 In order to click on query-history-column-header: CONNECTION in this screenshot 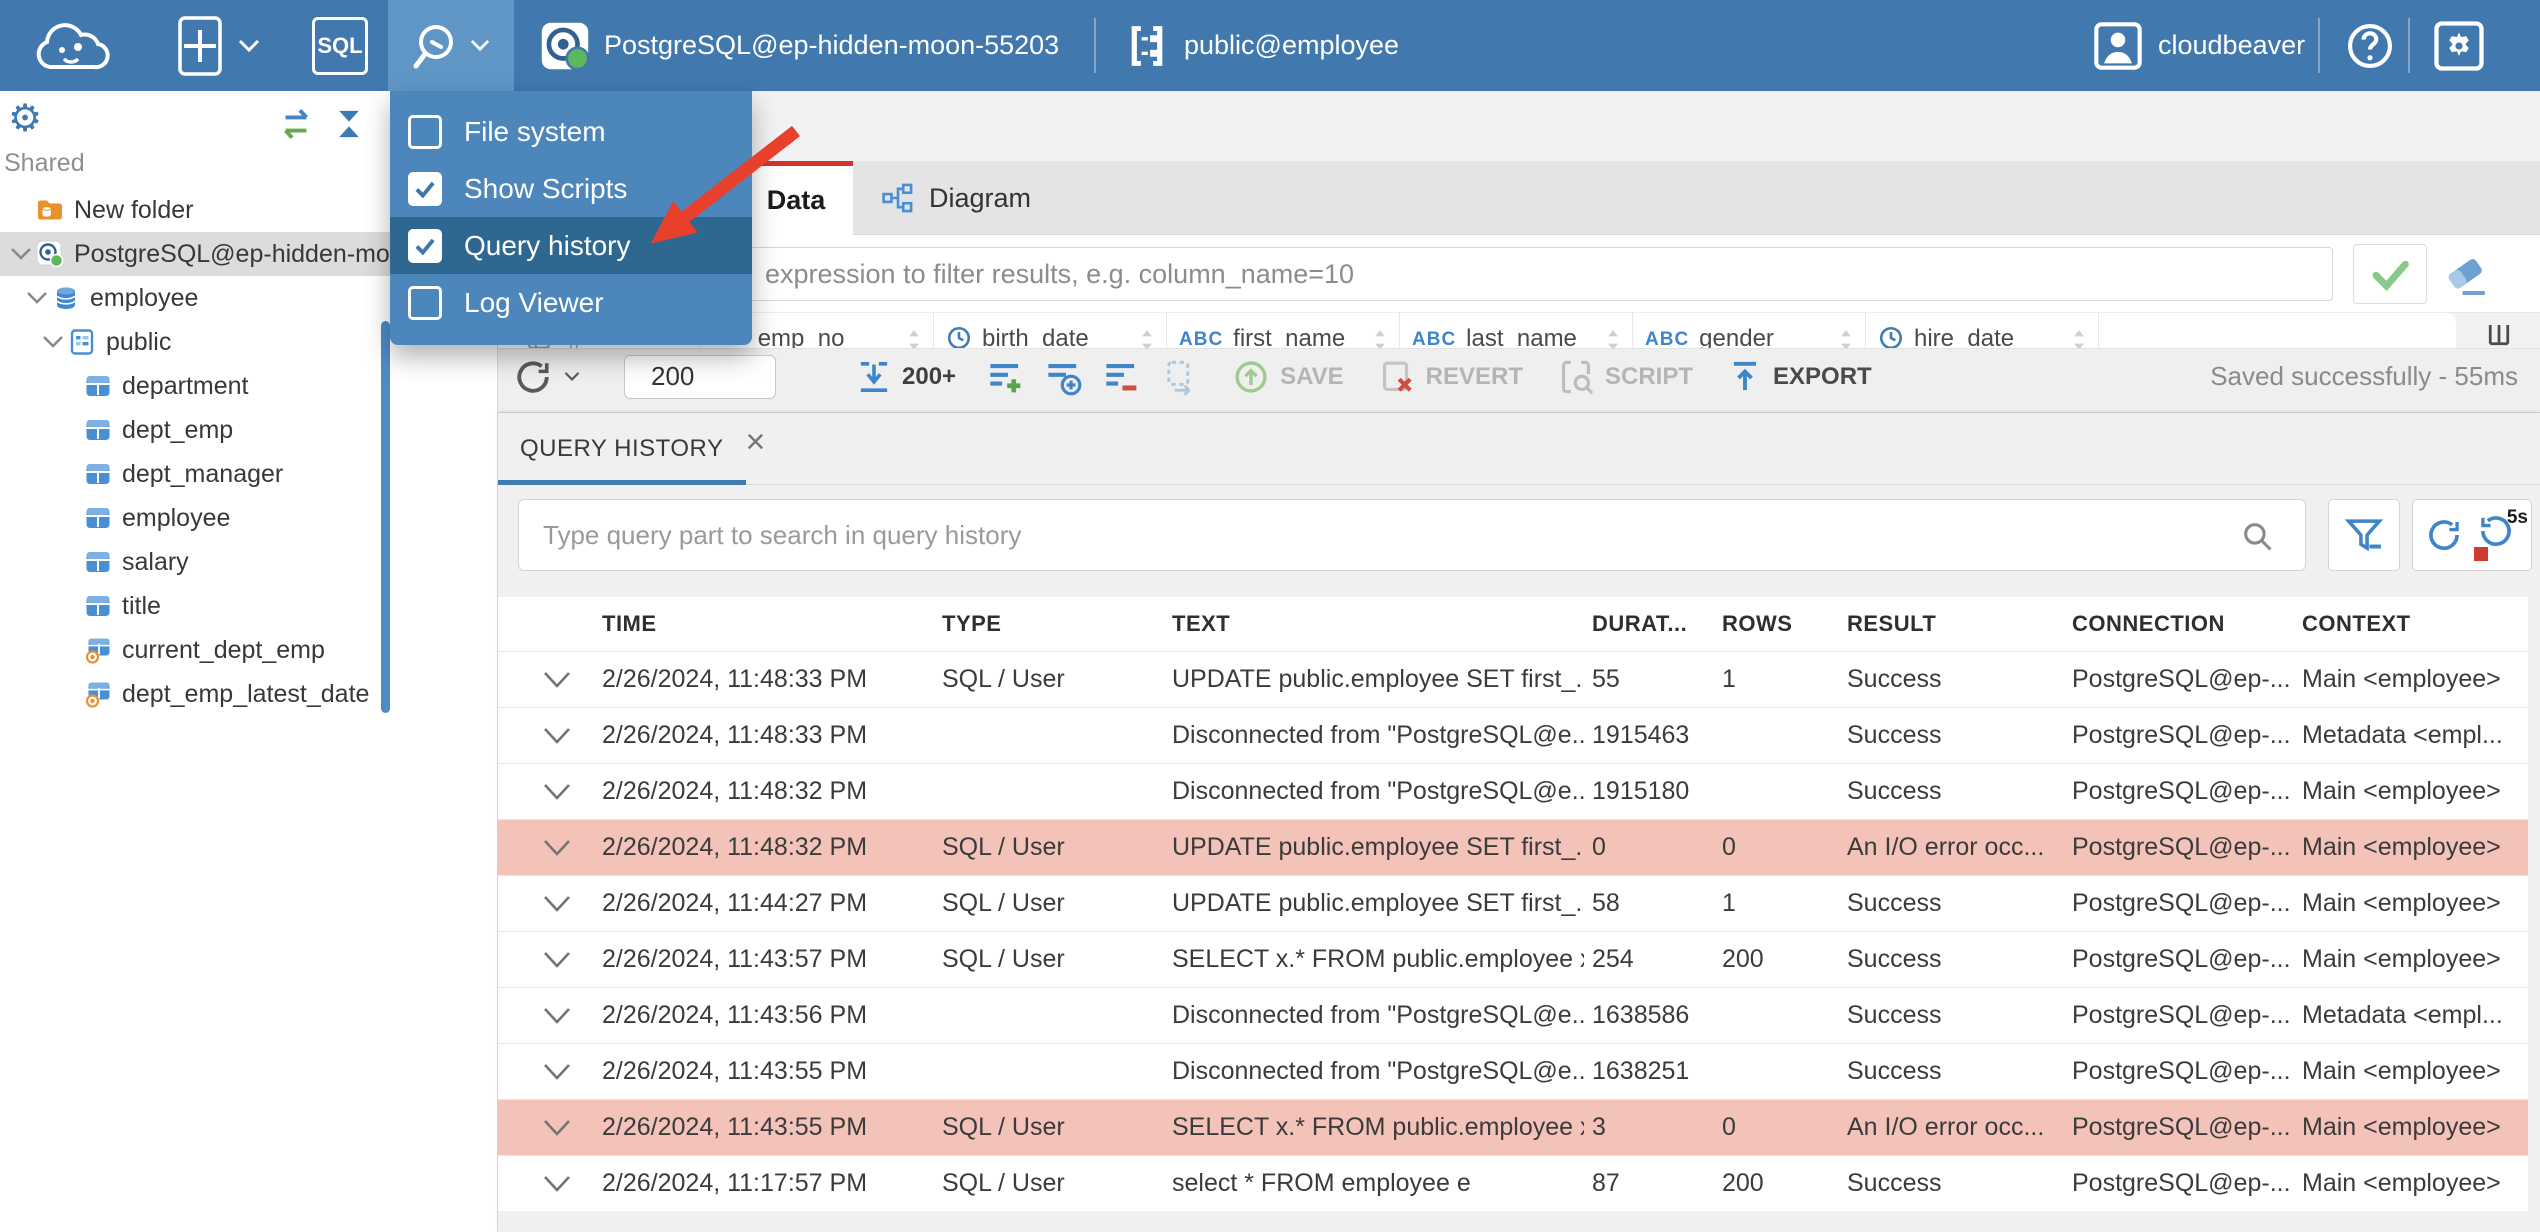, I will do `click(2179, 624)`.